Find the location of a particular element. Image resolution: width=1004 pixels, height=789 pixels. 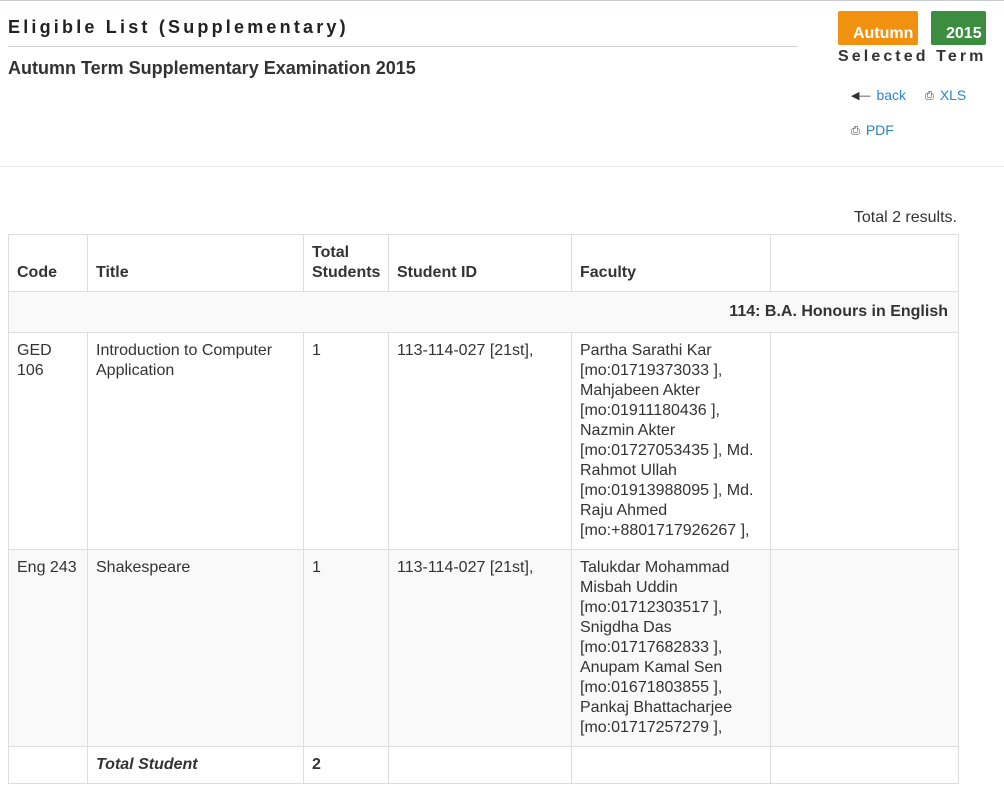

column-header-title: Title is located at coordinates (195, 263).